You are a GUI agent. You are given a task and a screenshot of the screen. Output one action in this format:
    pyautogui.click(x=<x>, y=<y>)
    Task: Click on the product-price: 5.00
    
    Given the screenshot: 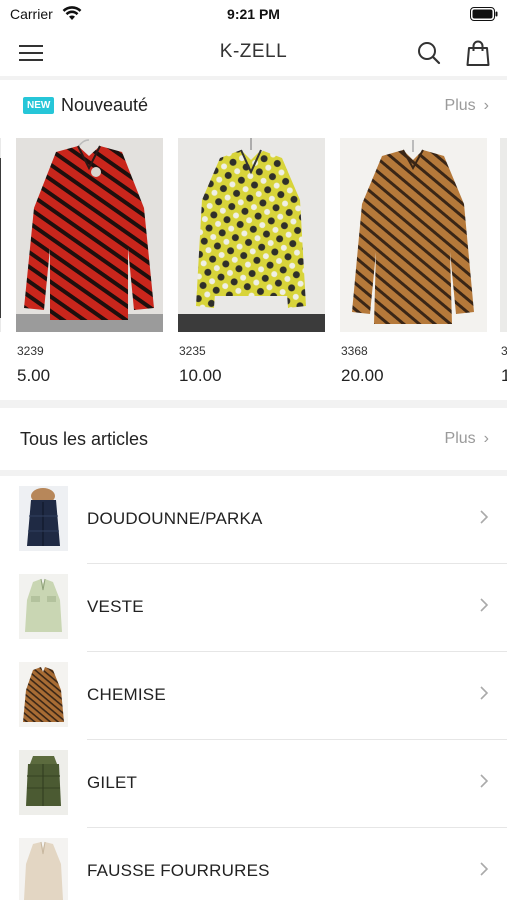 What is the action you would take?
    pyautogui.click(x=34, y=375)
    